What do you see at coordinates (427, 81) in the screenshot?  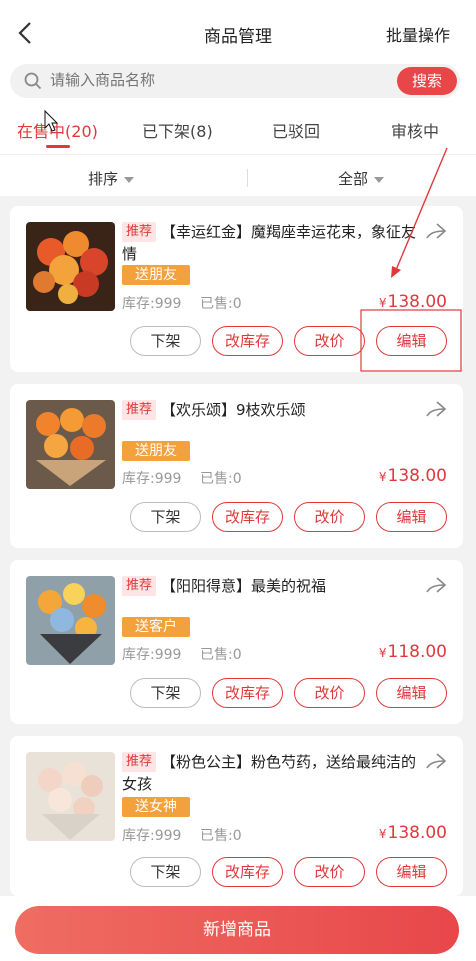 I see `search-button: 搜索` at bounding box center [427, 81].